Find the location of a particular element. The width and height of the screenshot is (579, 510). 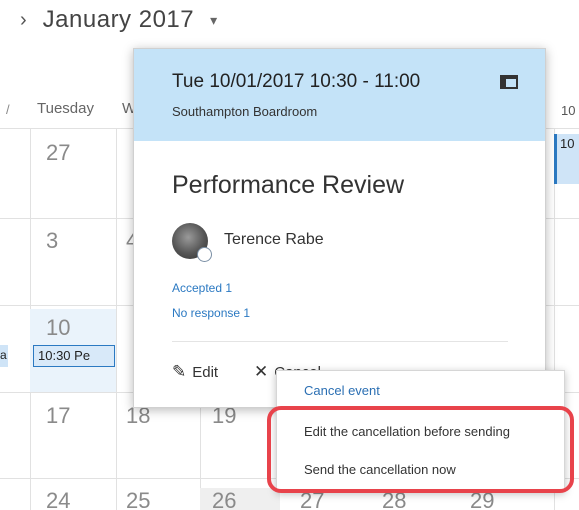

month-header: › January 2017 ▾ is located at coordinates (118, 20).